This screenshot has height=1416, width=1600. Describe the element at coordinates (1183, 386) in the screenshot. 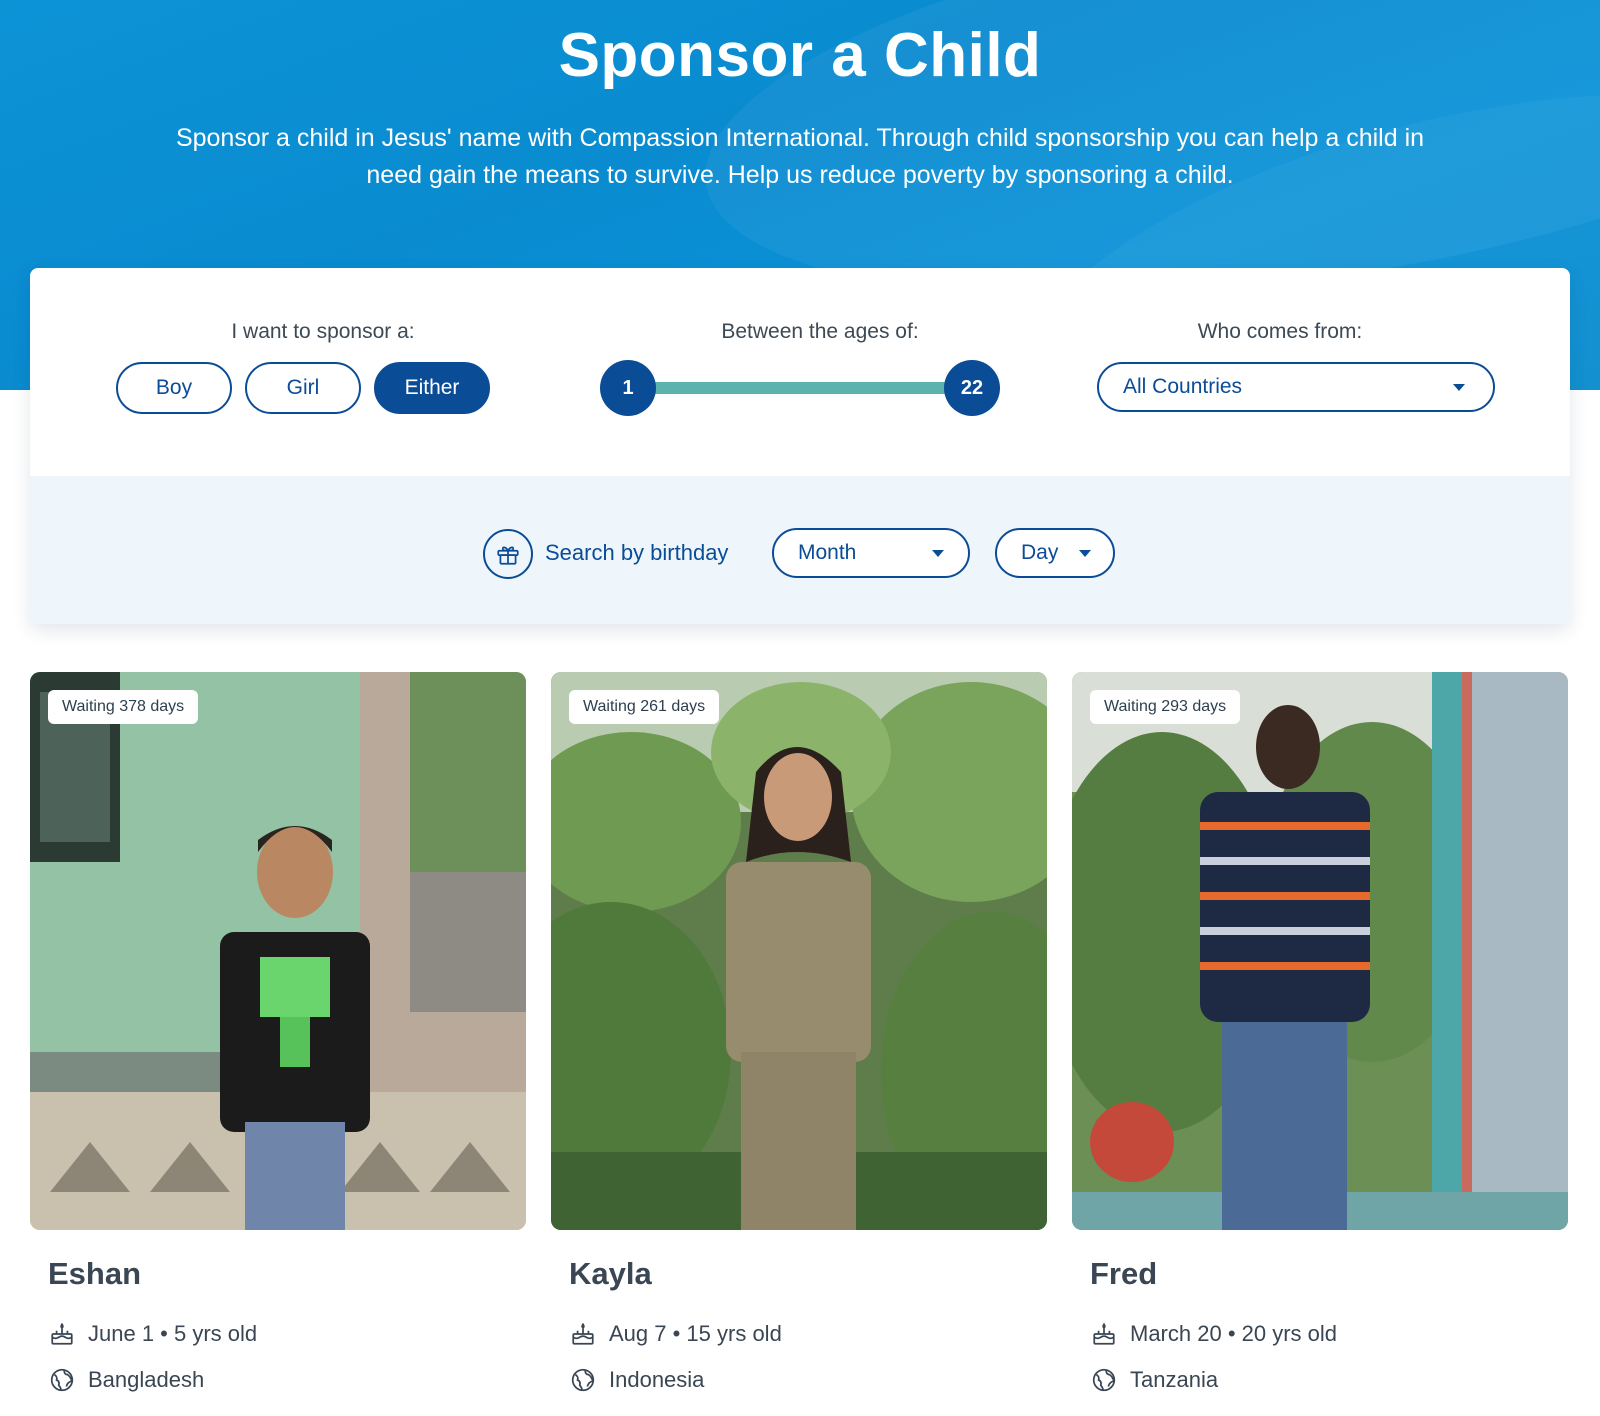

I see `country-select-value: All Countries` at that location.